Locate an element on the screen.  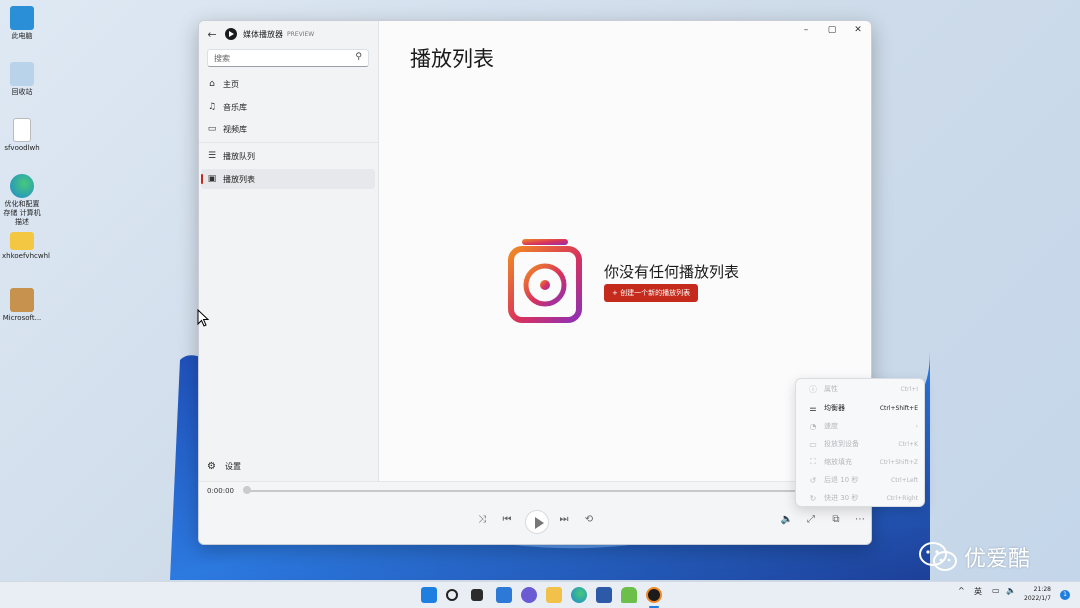
menu-item-speed: ◔ 速度 › is located at coordinates (861, 426).